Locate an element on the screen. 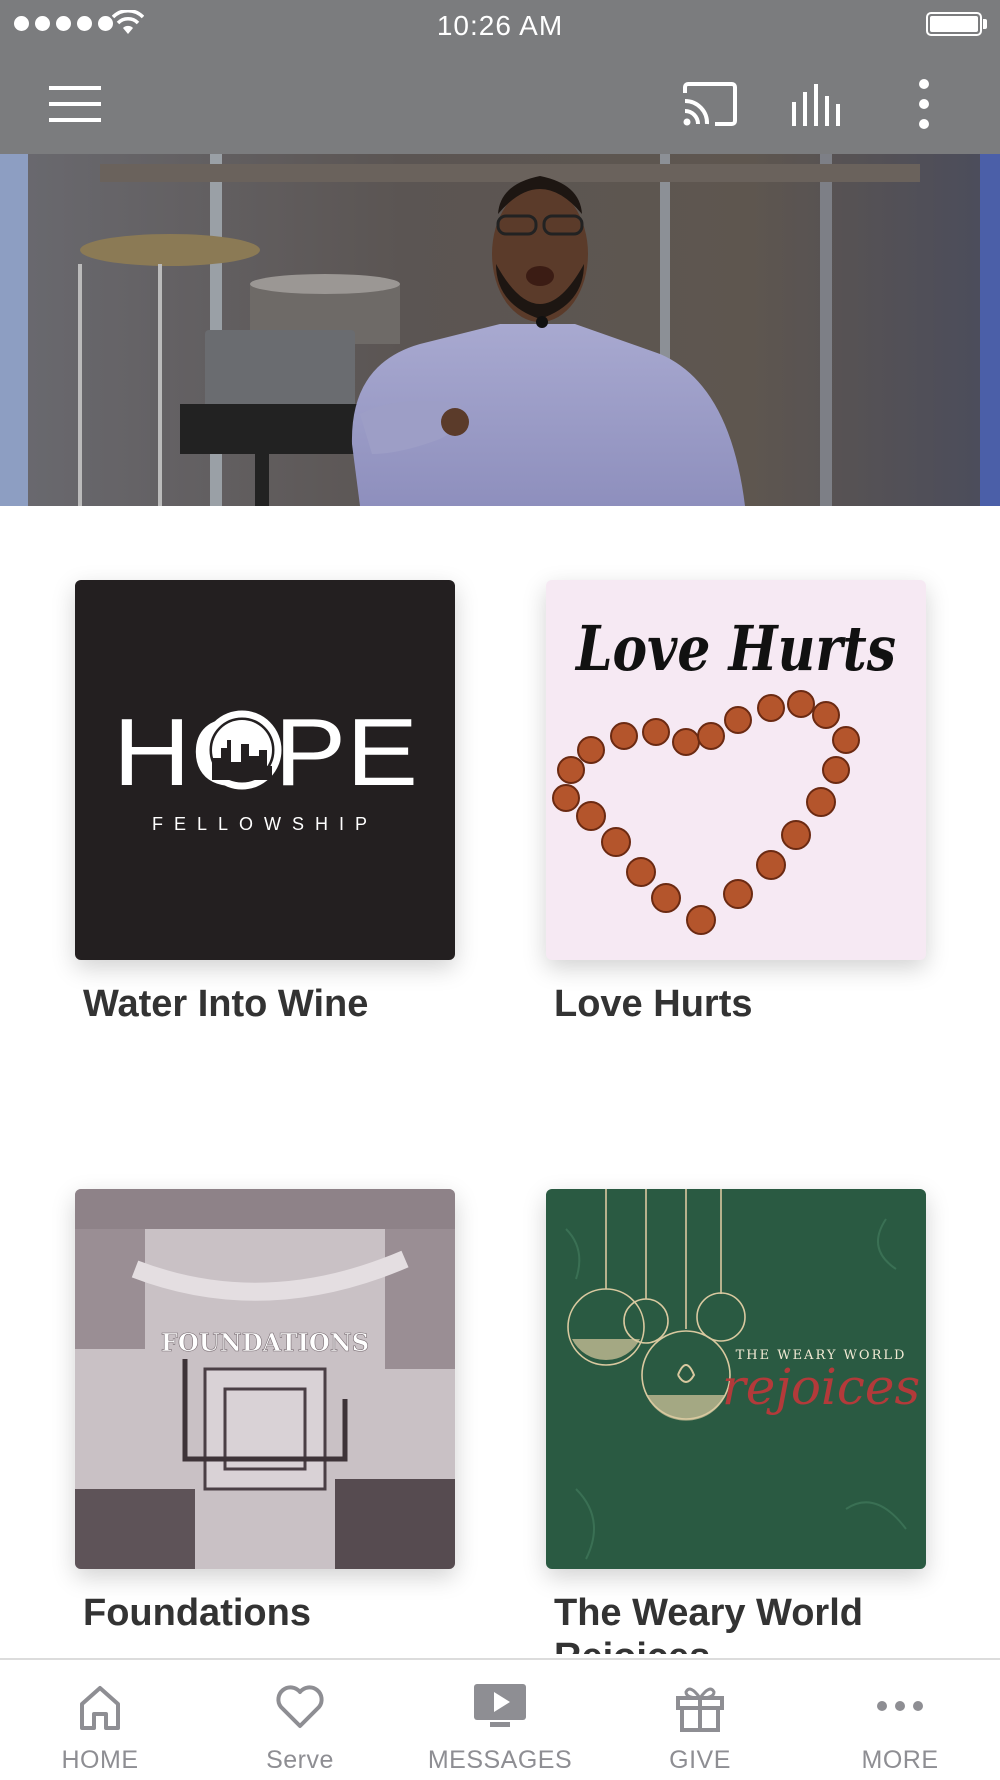 The height and width of the screenshot is (1780, 1000). fellowship-logo-text: FELLOWSHIP is located at coordinates (265, 824).